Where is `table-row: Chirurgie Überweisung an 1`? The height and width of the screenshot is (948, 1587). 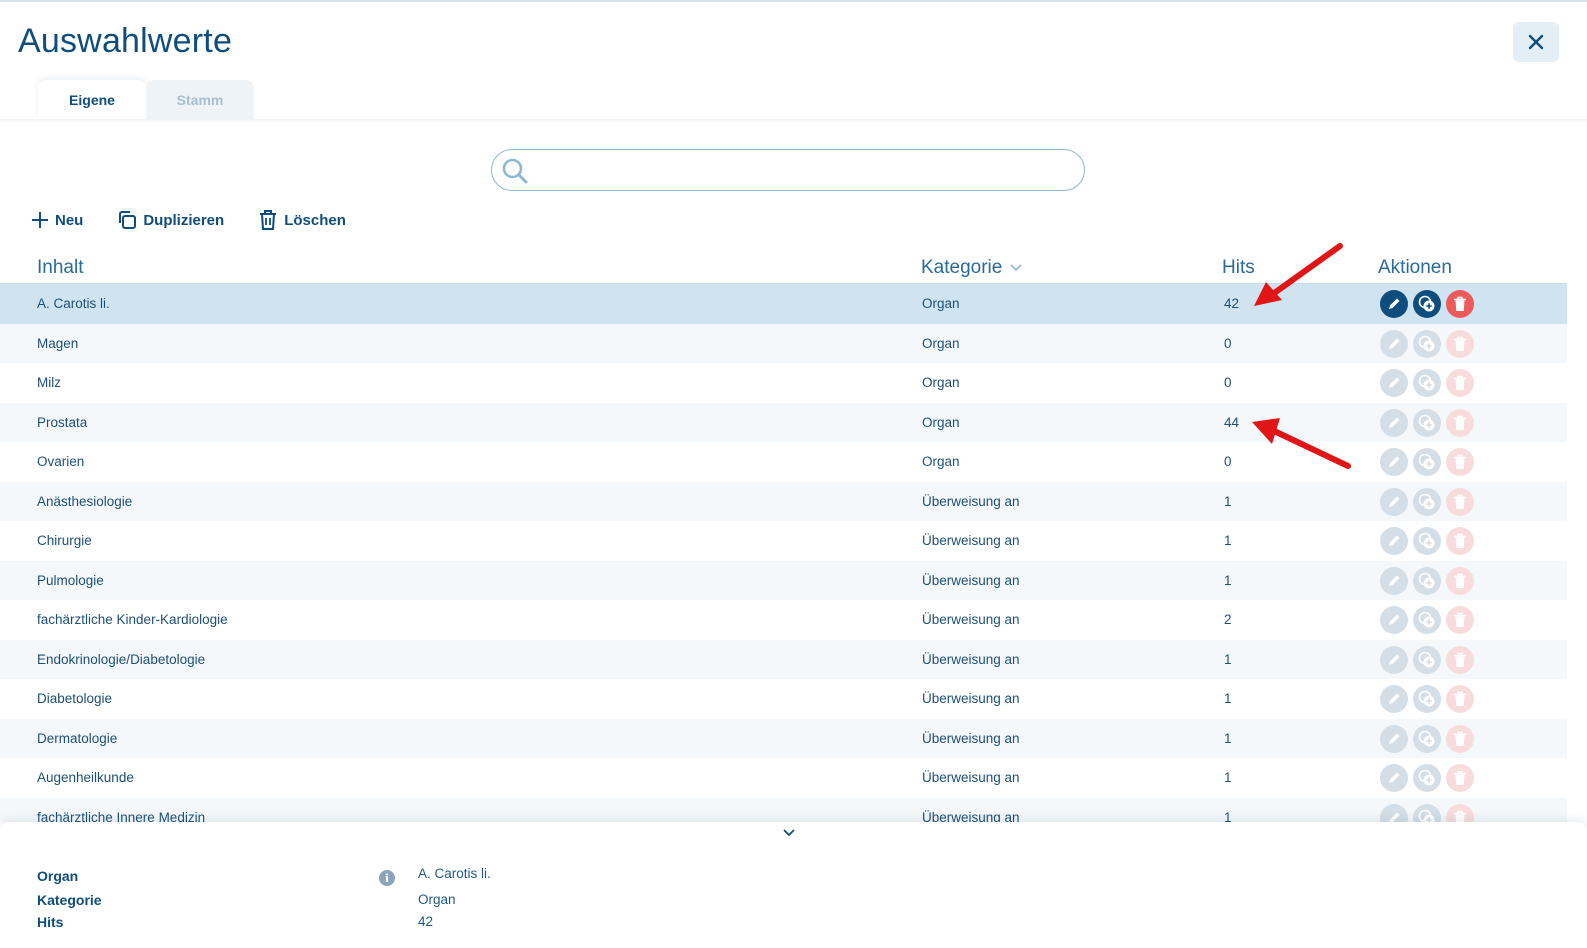
table-row: Chirurgie Überweisung an 1 is located at coordinates (783, 541).